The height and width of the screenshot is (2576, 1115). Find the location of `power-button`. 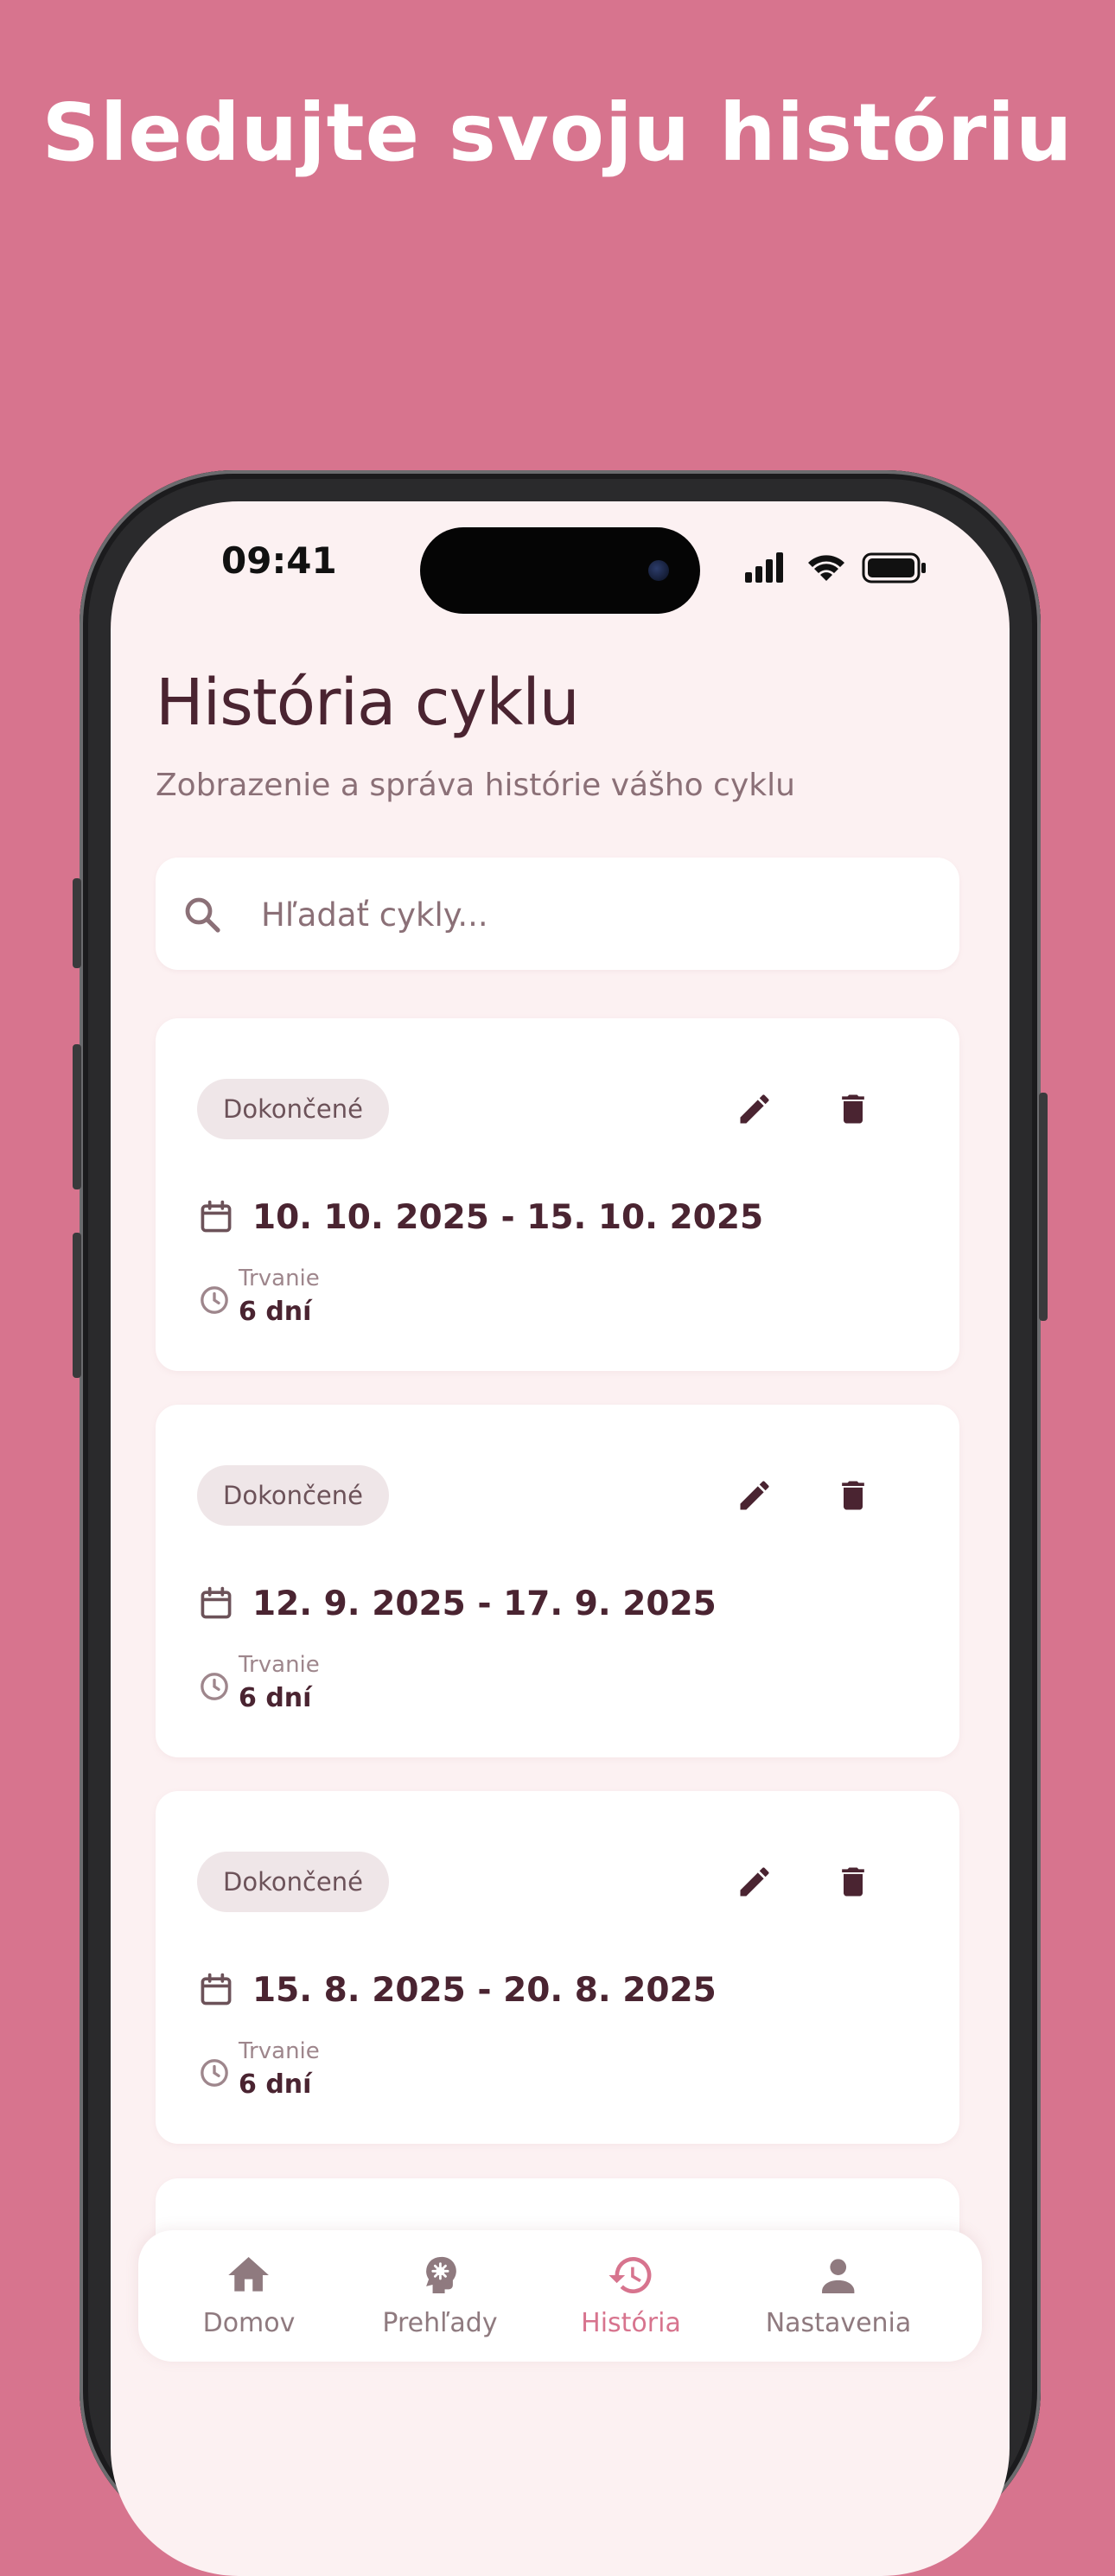

power-button is located at coordinates (1043, 1207).